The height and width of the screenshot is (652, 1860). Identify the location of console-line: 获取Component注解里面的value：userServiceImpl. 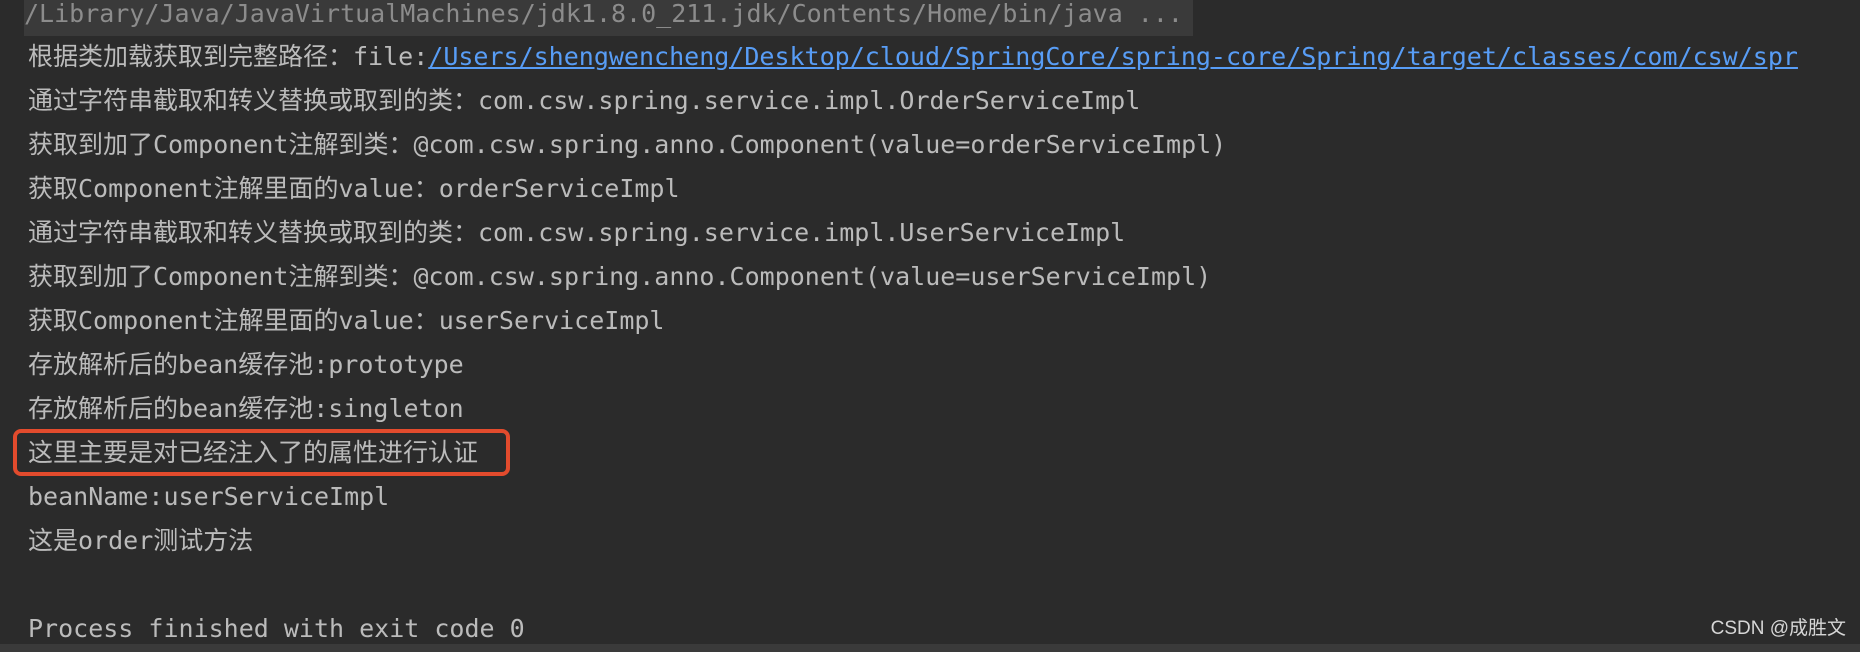
(346, 320).